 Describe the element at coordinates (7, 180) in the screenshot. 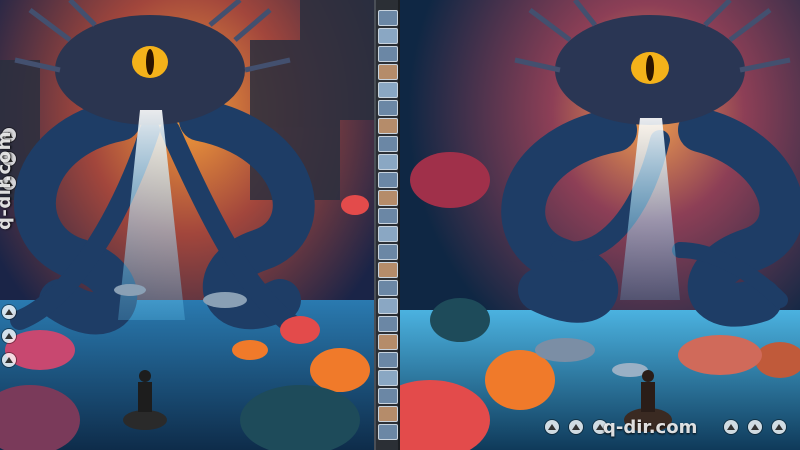

I see `watermark-text-vertical: q-dir.com` at that location.